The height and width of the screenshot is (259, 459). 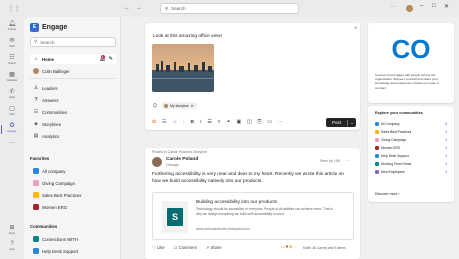 I want to click on explore-item: Giving Campaign 3, so click(x=411, y=140).